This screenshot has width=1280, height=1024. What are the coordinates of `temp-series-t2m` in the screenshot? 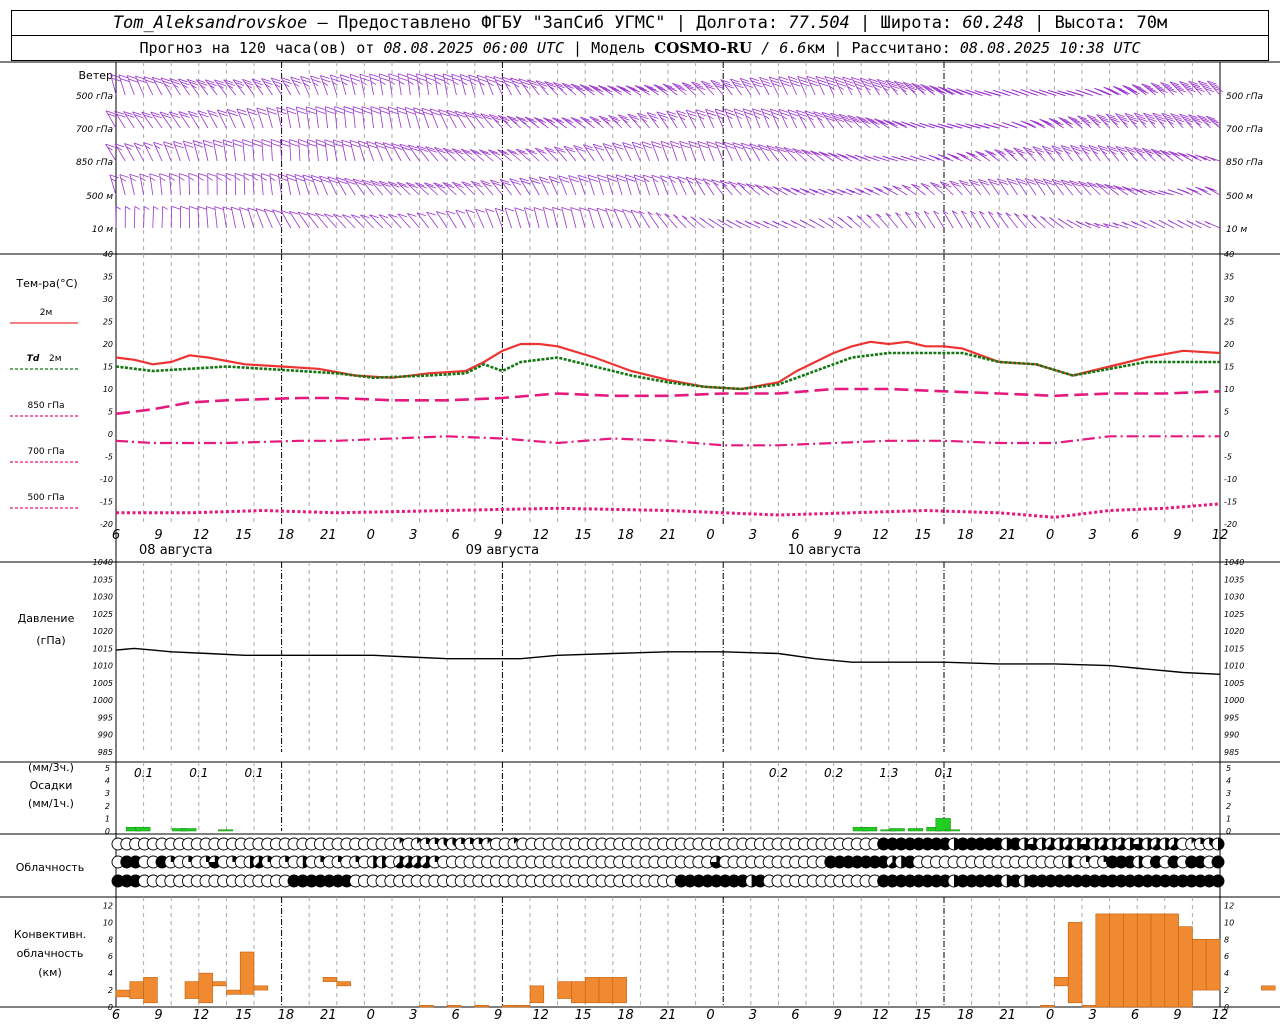 It's located at (668, 365).